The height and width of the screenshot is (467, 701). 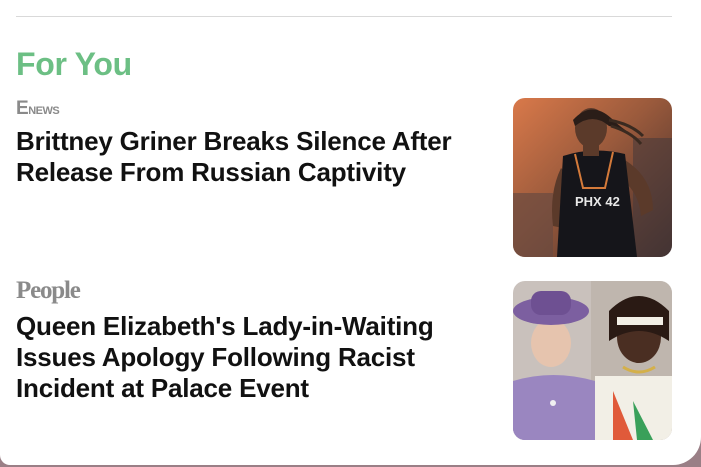 I want to click on source-logo-enews: ENEWS, so click(x=38, y=109).